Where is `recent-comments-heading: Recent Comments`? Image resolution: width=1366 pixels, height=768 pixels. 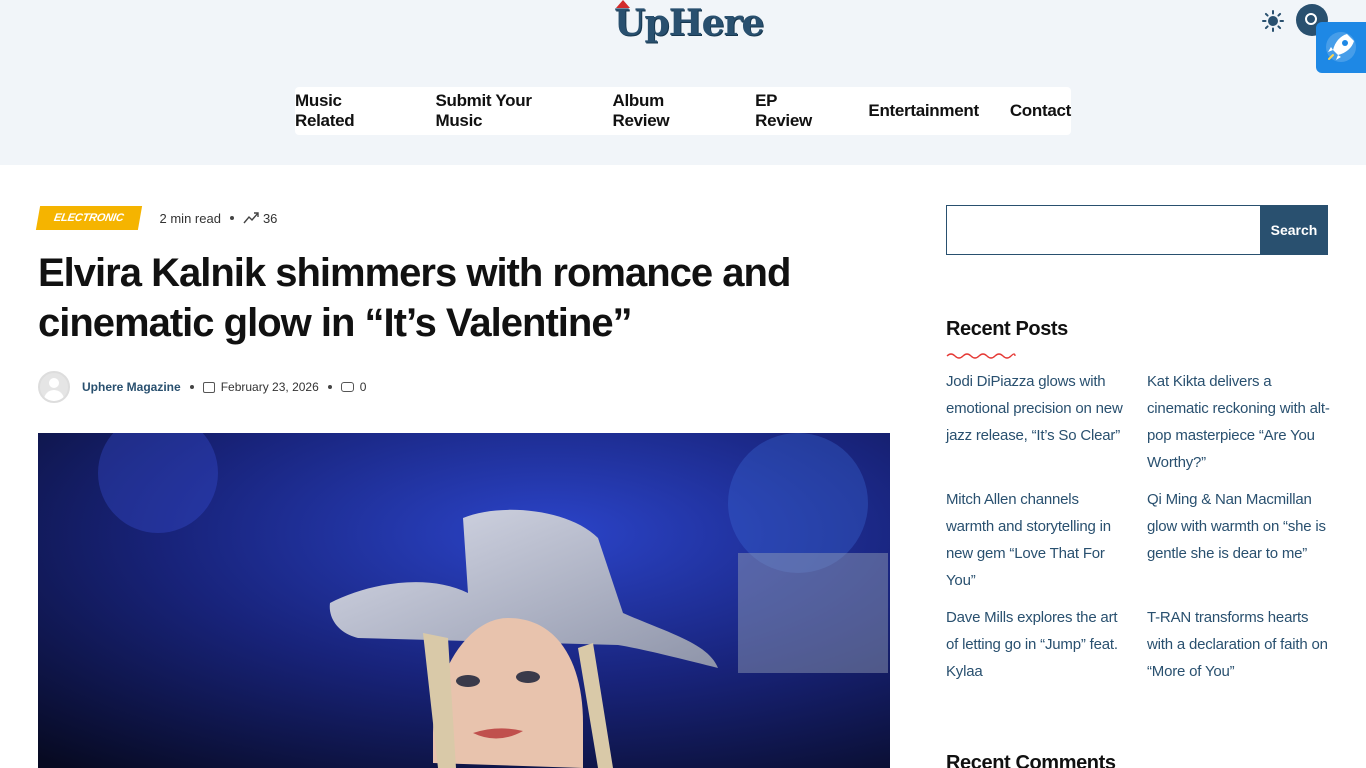 recent-comments-heading: Recent Comments is located at coordinates (1031, 760).